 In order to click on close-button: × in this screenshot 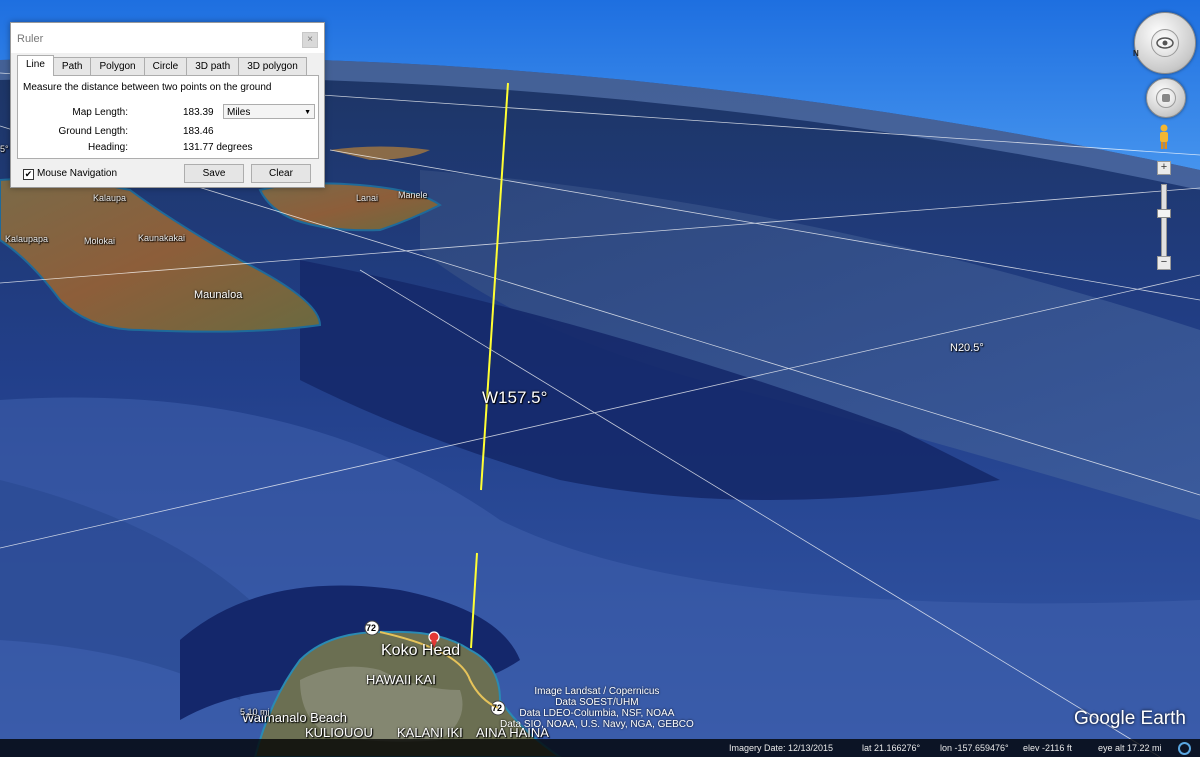, I will do `click(310, 40)`.